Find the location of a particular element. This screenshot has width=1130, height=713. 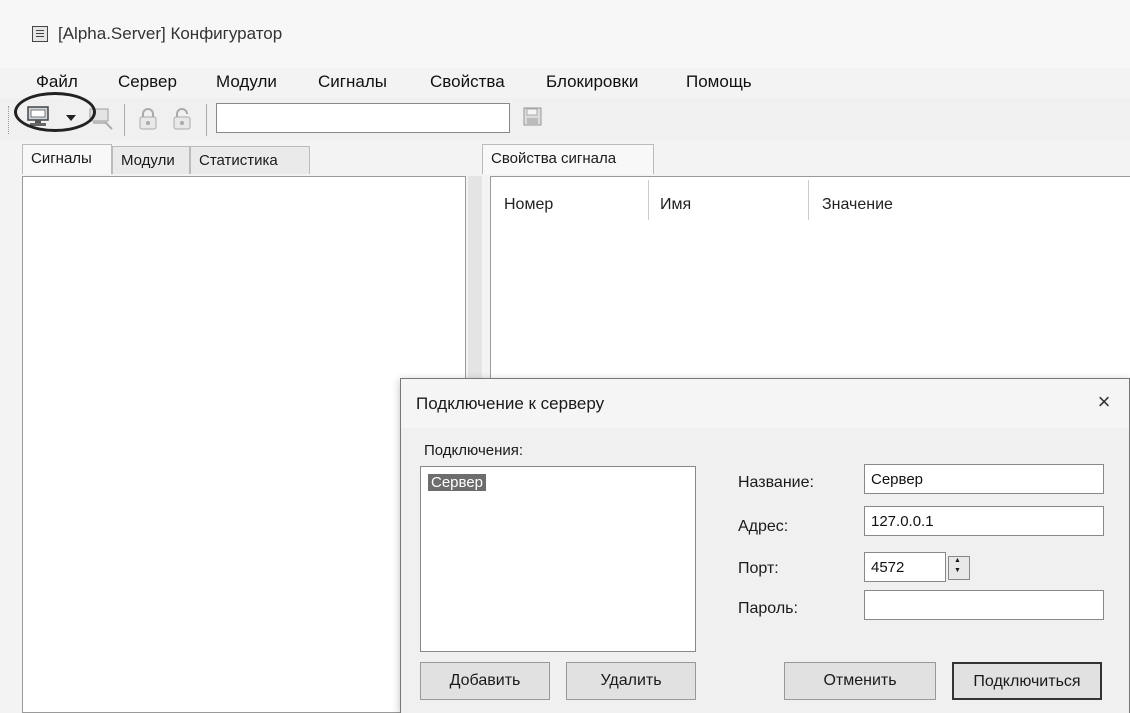

add-button: Добавить is located at coordinates (485, 681).